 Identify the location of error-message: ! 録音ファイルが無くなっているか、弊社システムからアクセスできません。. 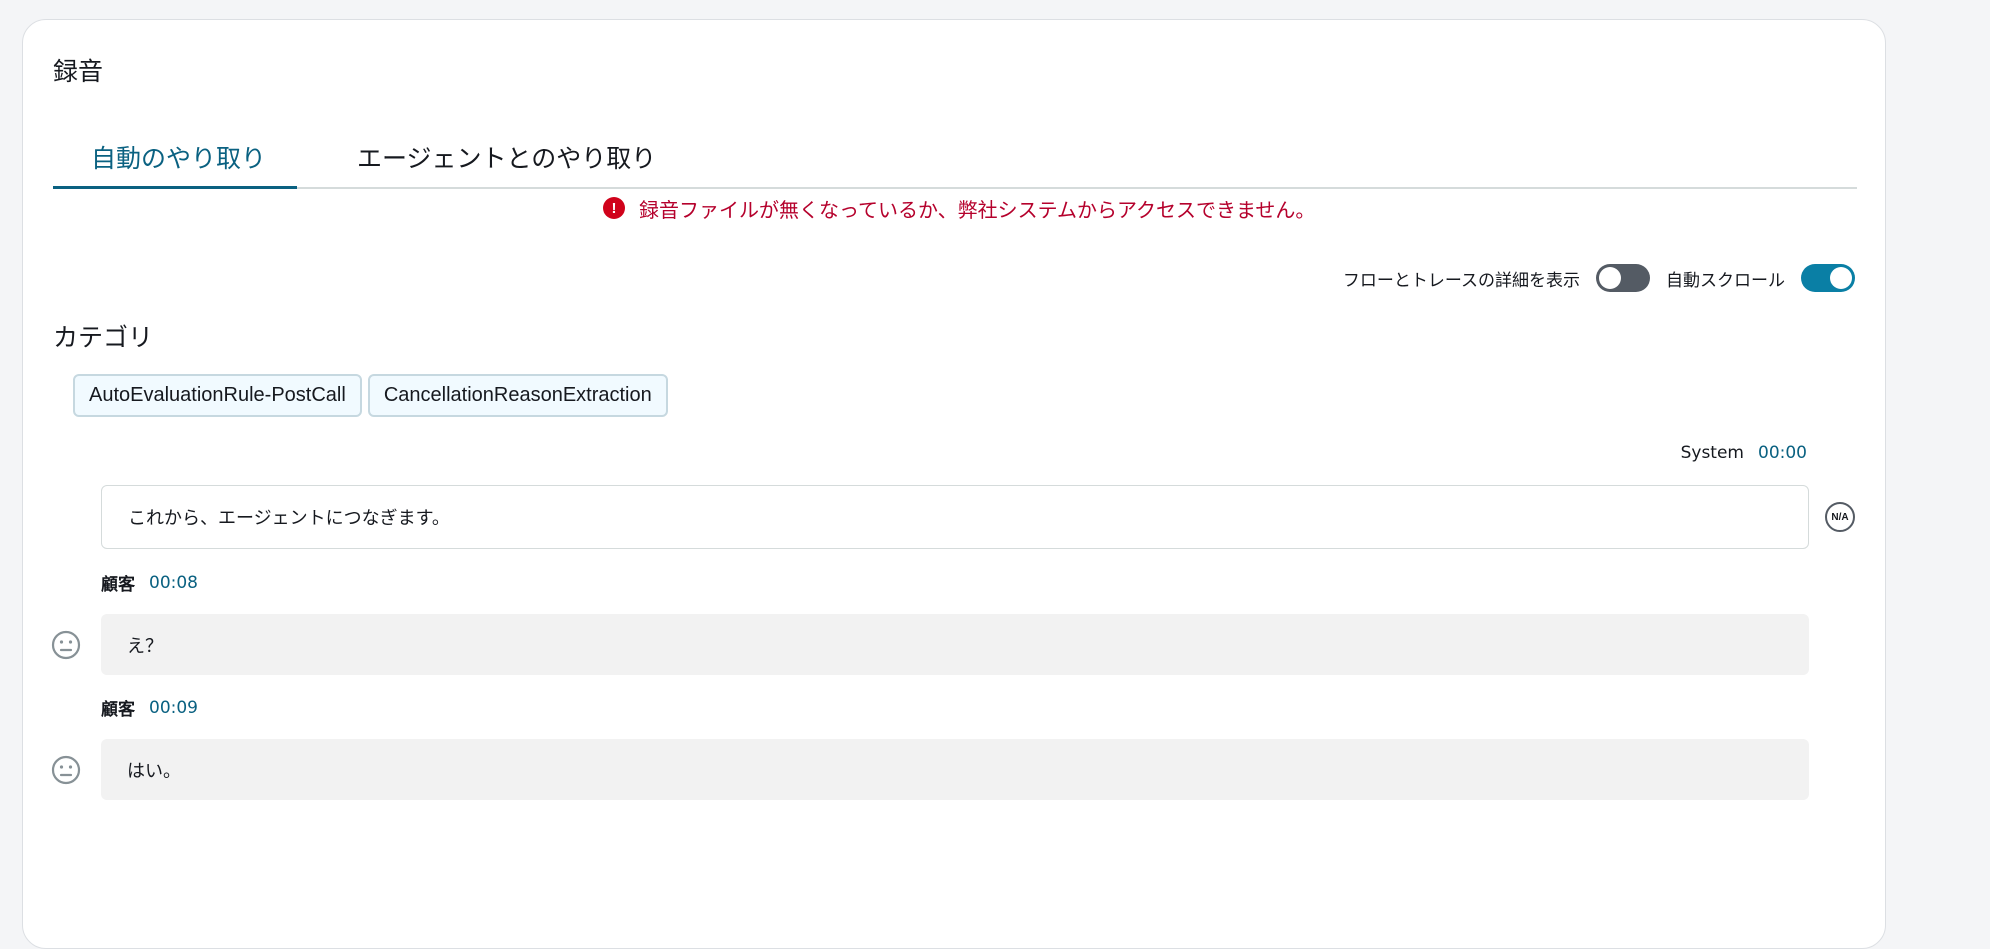
(959, 208).